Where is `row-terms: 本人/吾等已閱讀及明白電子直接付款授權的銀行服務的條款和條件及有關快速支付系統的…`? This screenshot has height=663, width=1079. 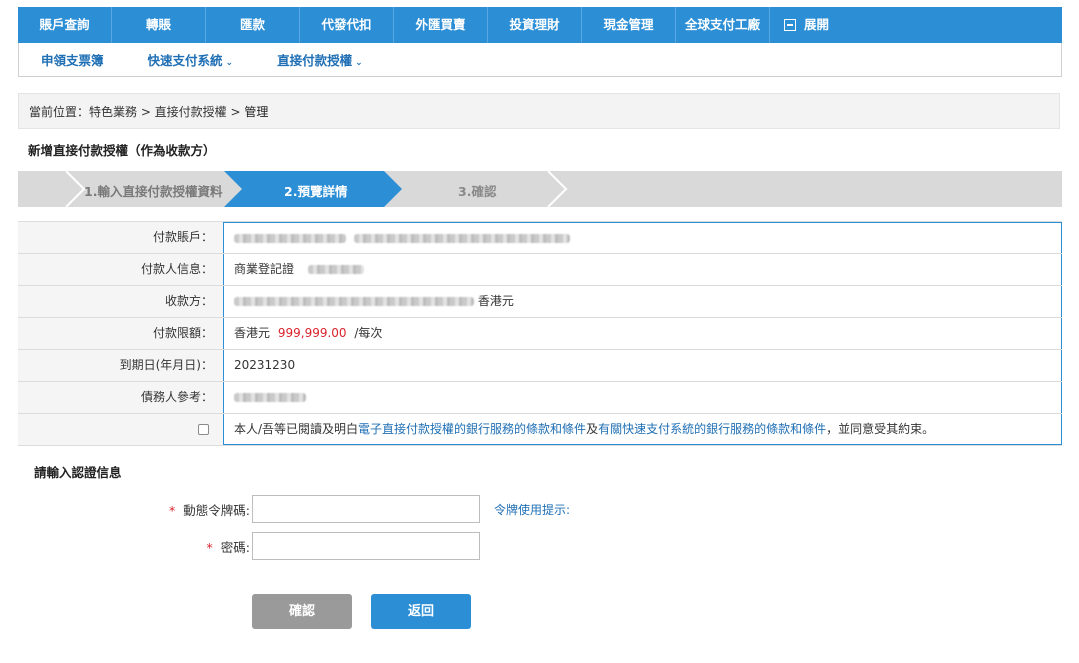
row-terms: 本人/吾等已閱讀及明白電子直接付款授權的銀行服務的條款和條件及有關快速支付系統的… is located at coordinates (540, 430).